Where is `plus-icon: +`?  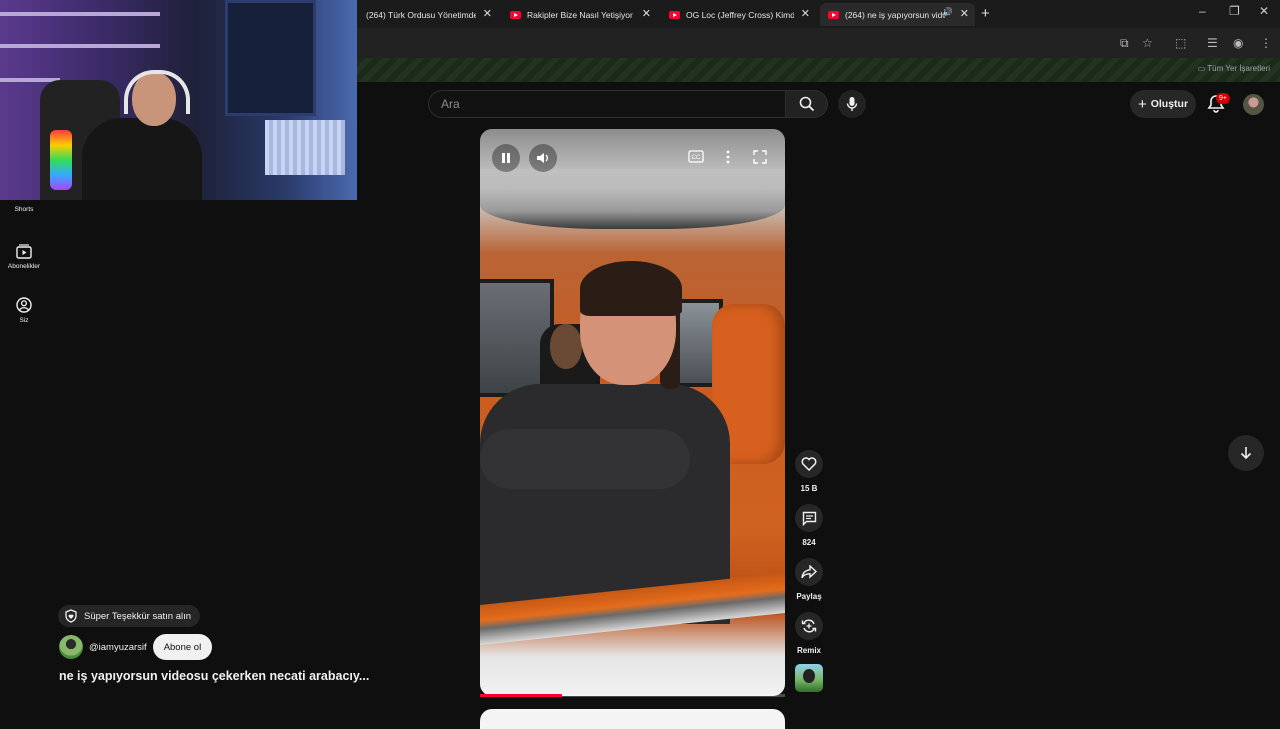
plus-icon: + is located at coordinates (1142, 104).